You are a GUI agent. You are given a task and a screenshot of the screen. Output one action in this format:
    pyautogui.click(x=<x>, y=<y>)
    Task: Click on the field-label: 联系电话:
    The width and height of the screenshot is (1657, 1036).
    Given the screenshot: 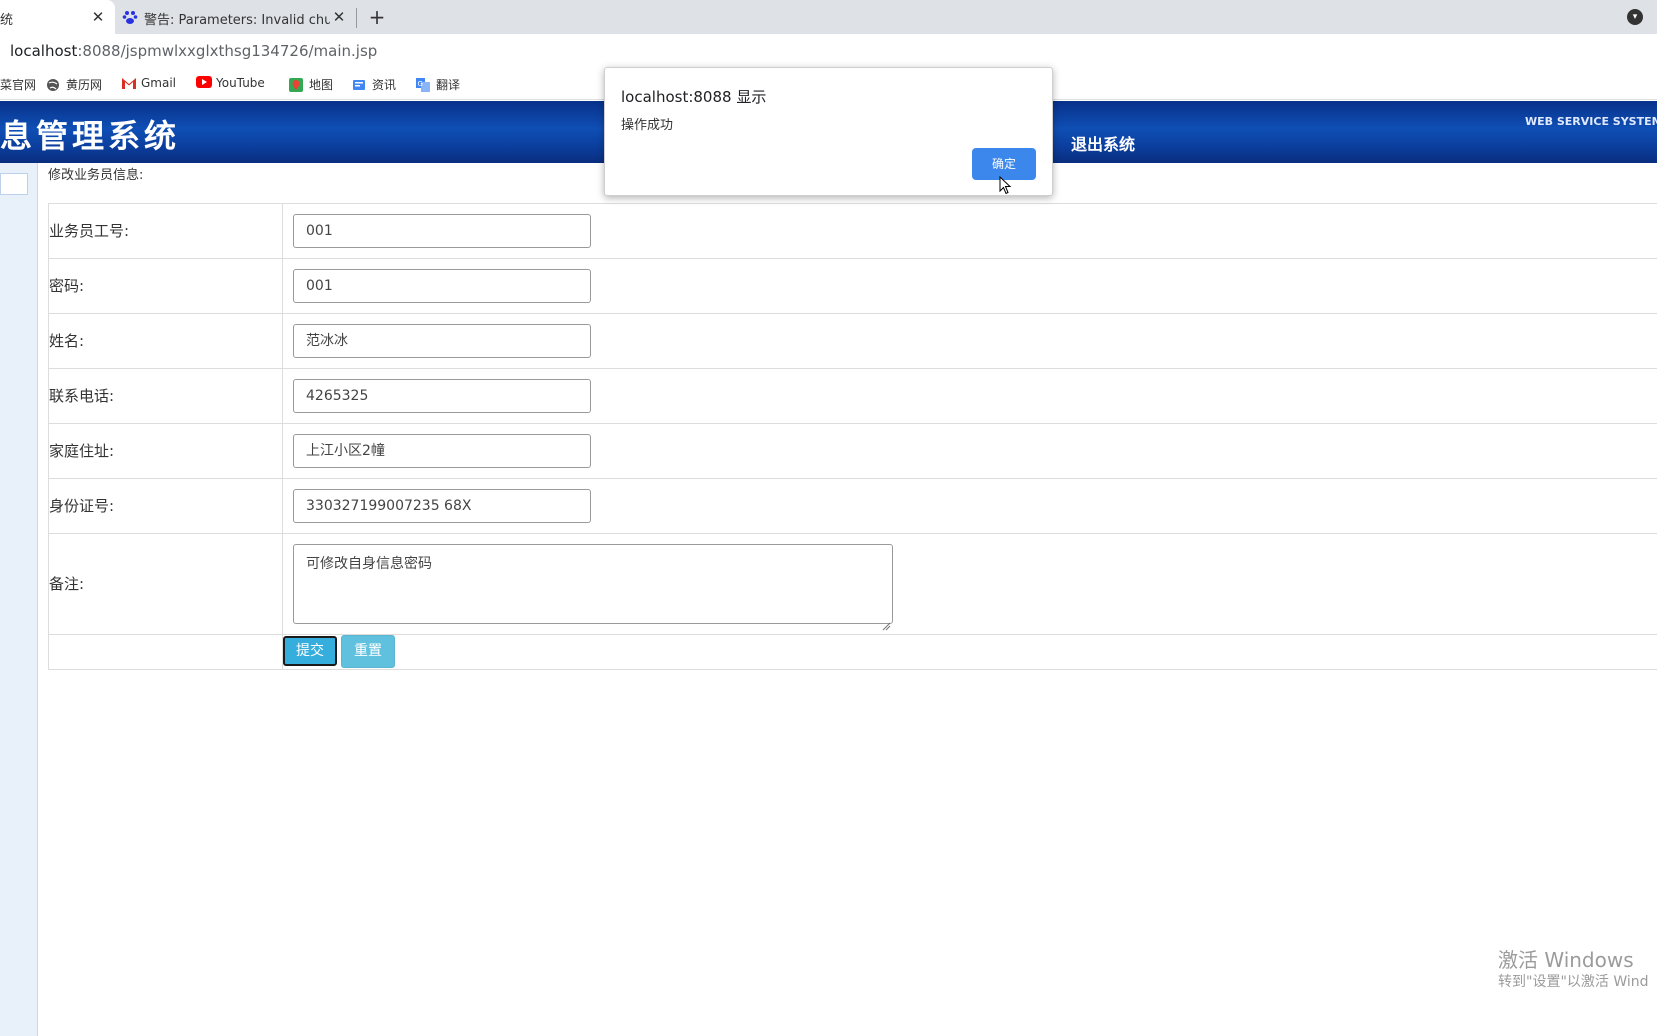 What is the action you would take?
    pyautogui.click(x=82, y=396)
    